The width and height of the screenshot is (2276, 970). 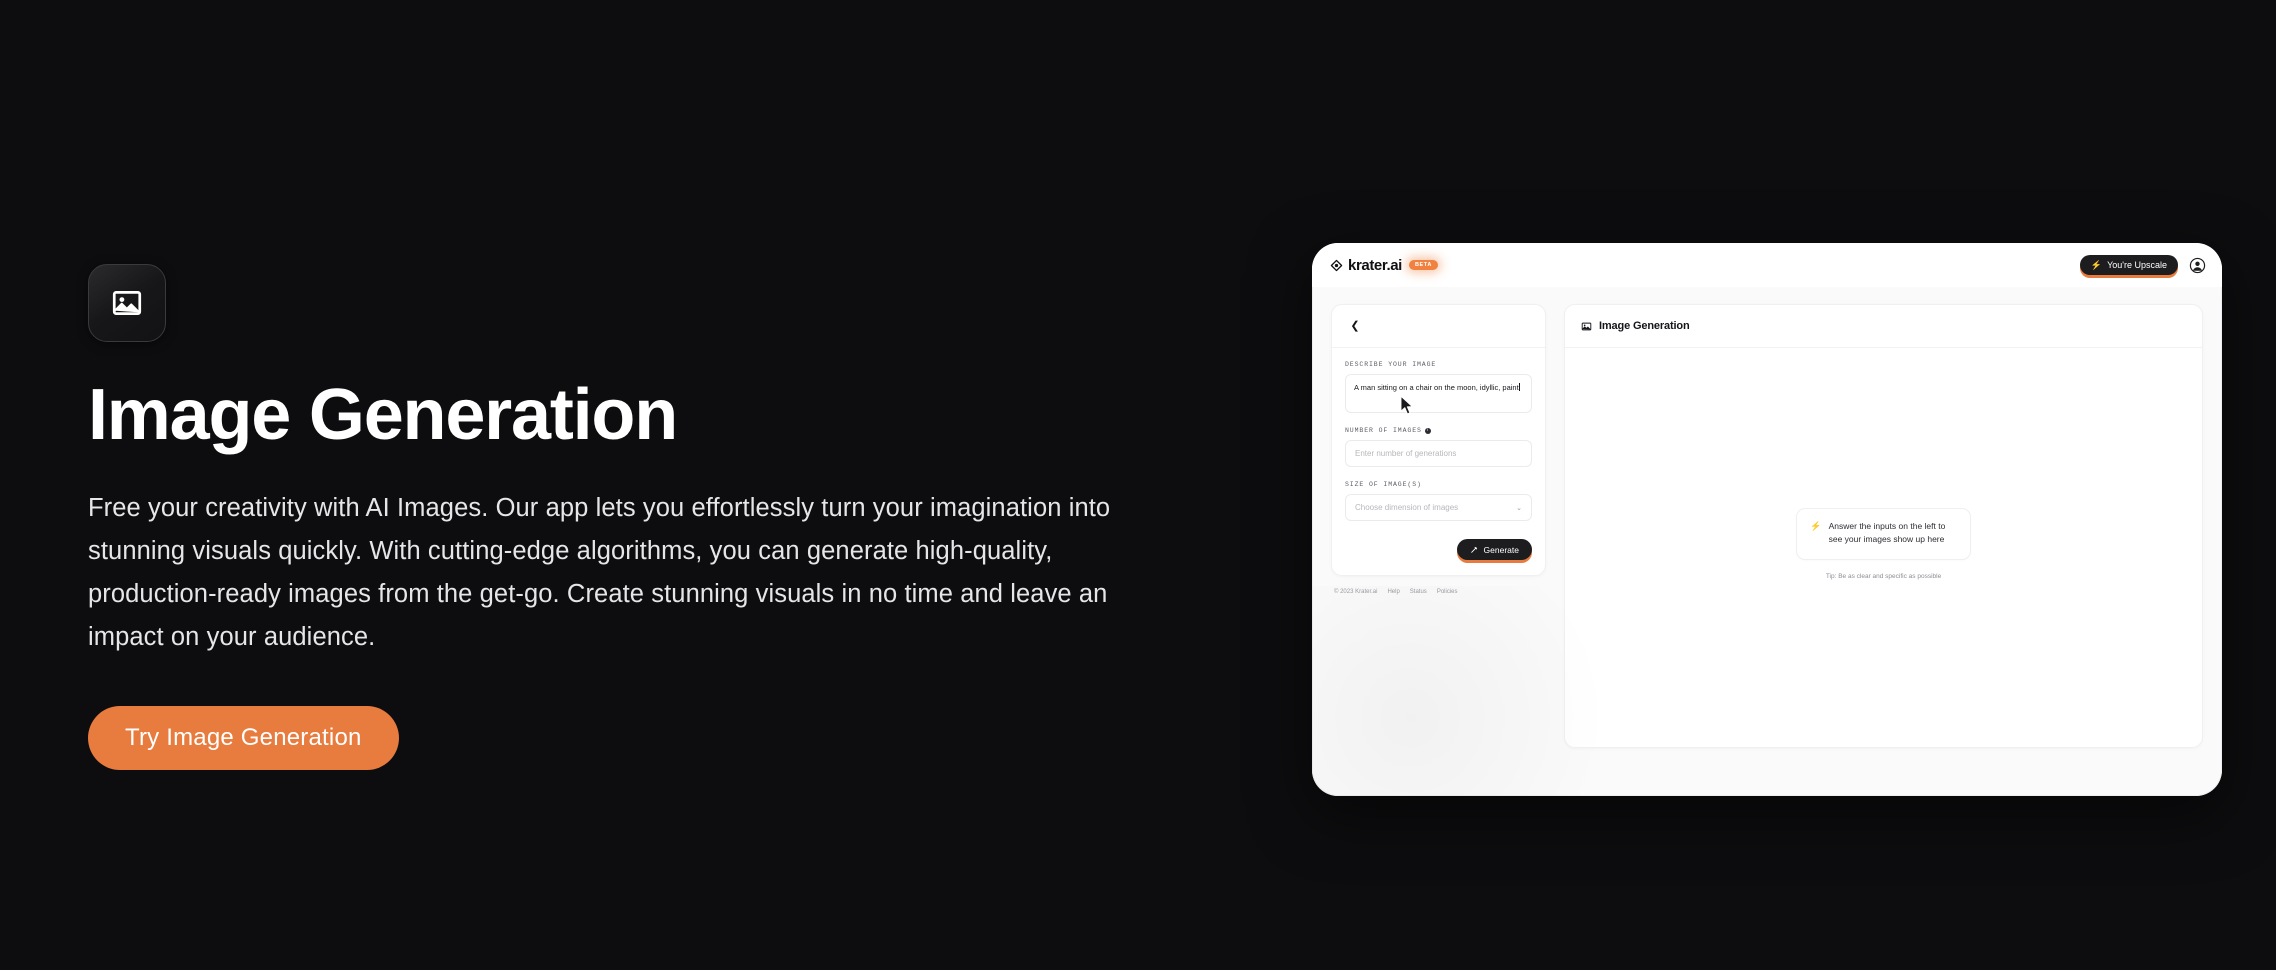 I want to click on chevron-down-icon: ⌄, so click(x=1519, y=508).